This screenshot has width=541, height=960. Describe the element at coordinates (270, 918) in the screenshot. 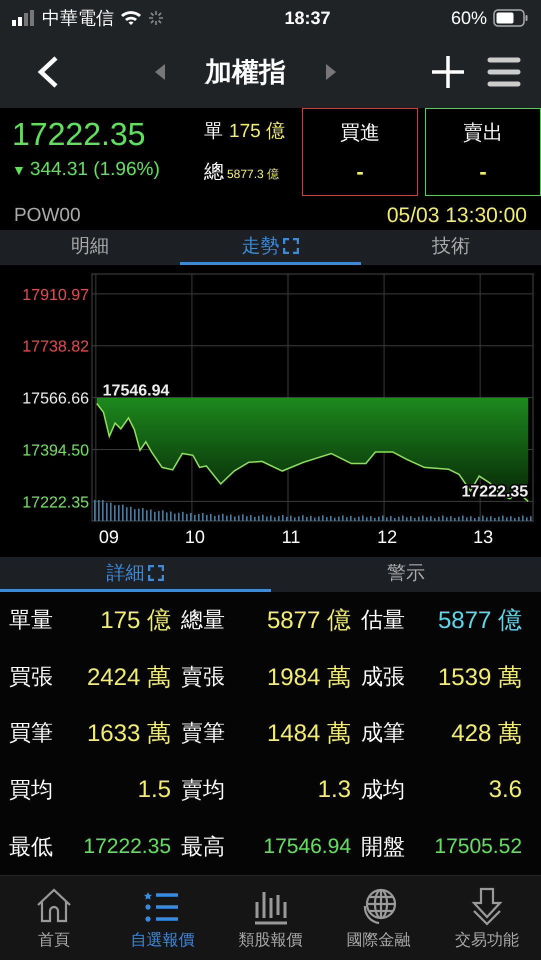

I see `nav-tab: 類股報價` at that location.